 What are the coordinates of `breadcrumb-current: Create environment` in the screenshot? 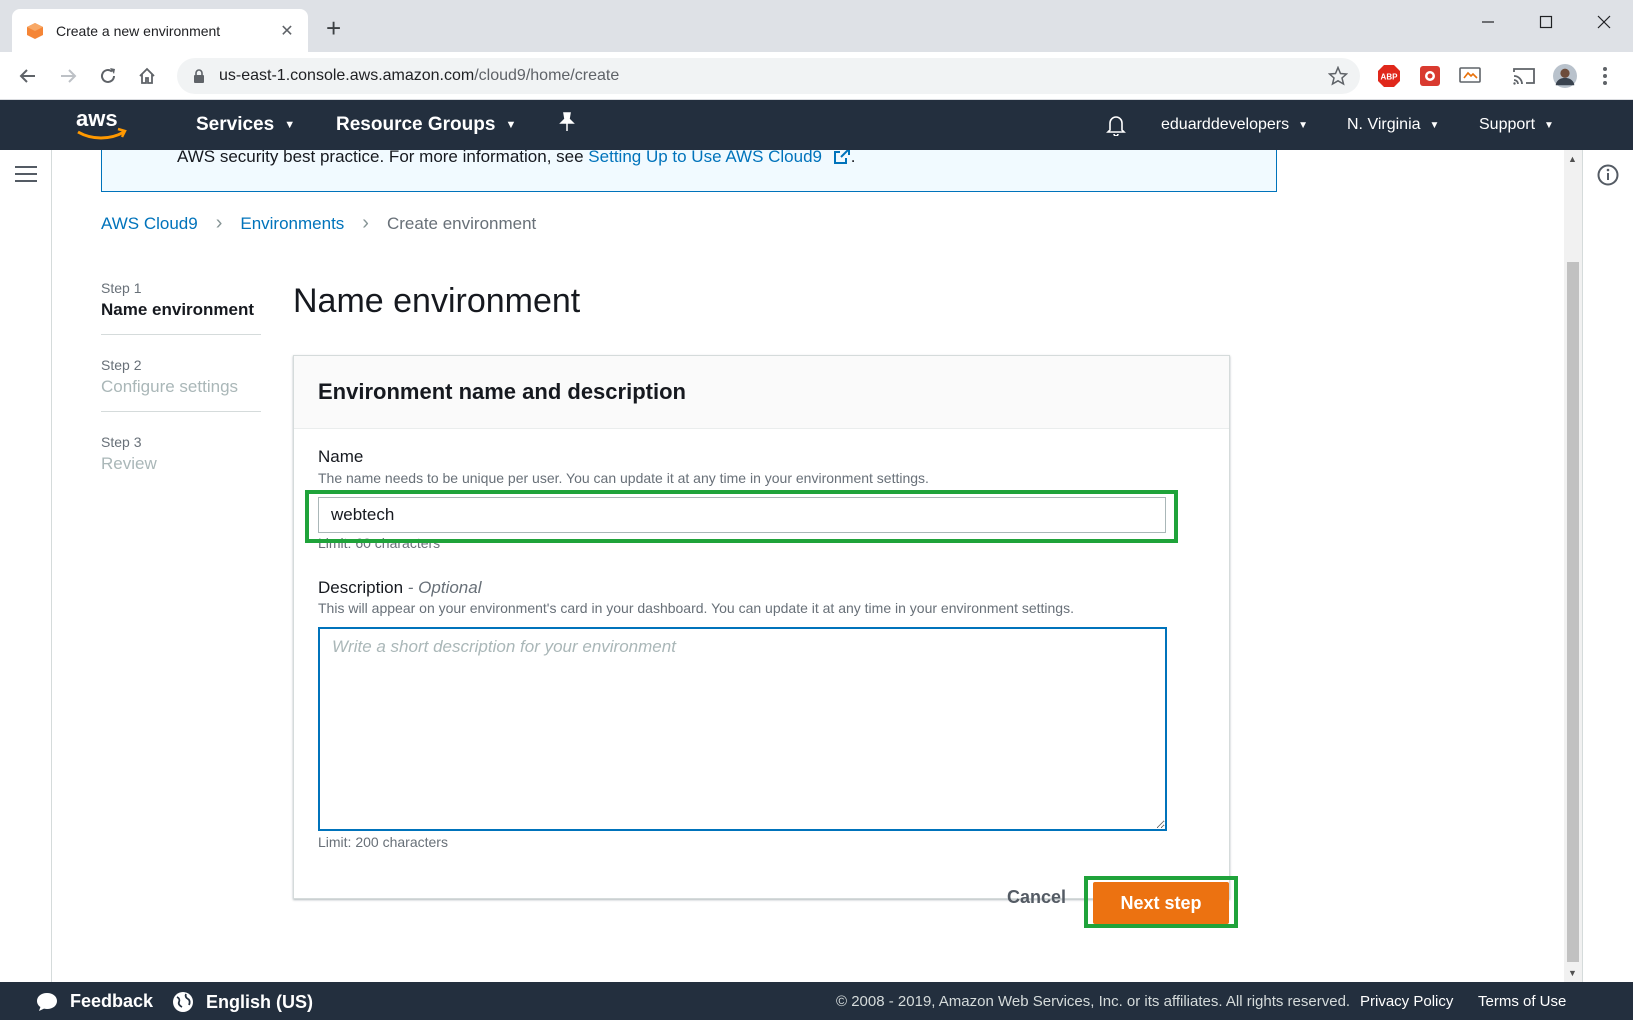 It's located at (461, 223).